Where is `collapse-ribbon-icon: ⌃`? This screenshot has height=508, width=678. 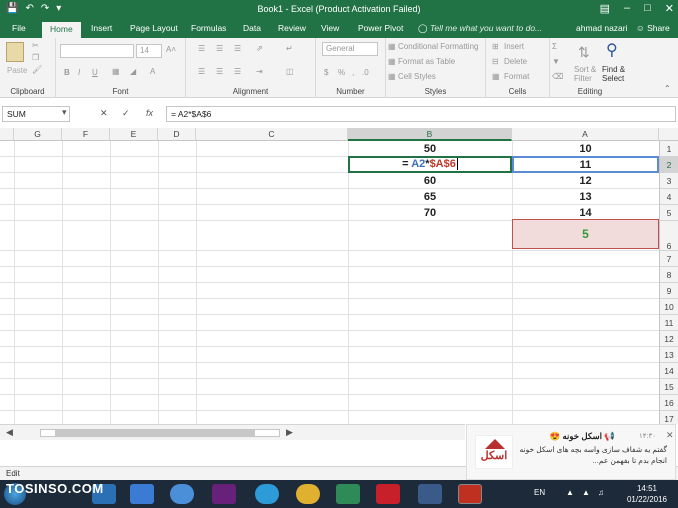
collapse-ribbon-icon: ⌃ is located at coordinates (667, 88).